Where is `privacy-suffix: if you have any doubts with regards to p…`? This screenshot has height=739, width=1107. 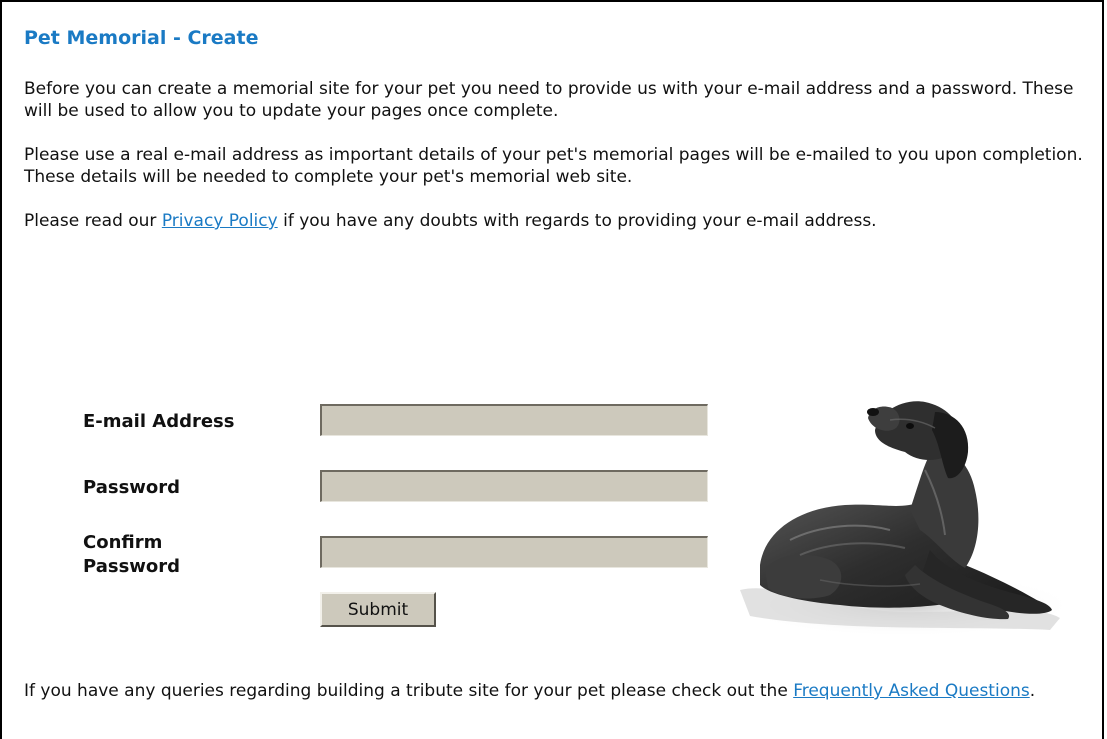
privacy-suffix: if you have any doubts with regards to p… is located at coordinates (577, 221).